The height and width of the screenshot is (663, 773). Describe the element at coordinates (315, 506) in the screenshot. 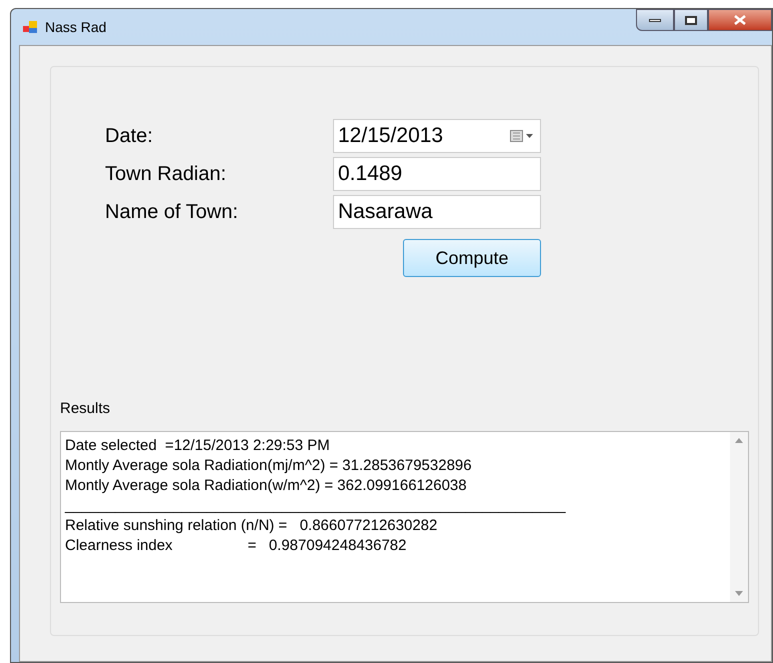

I see `result-line: ____________________________________________________________` at that location.